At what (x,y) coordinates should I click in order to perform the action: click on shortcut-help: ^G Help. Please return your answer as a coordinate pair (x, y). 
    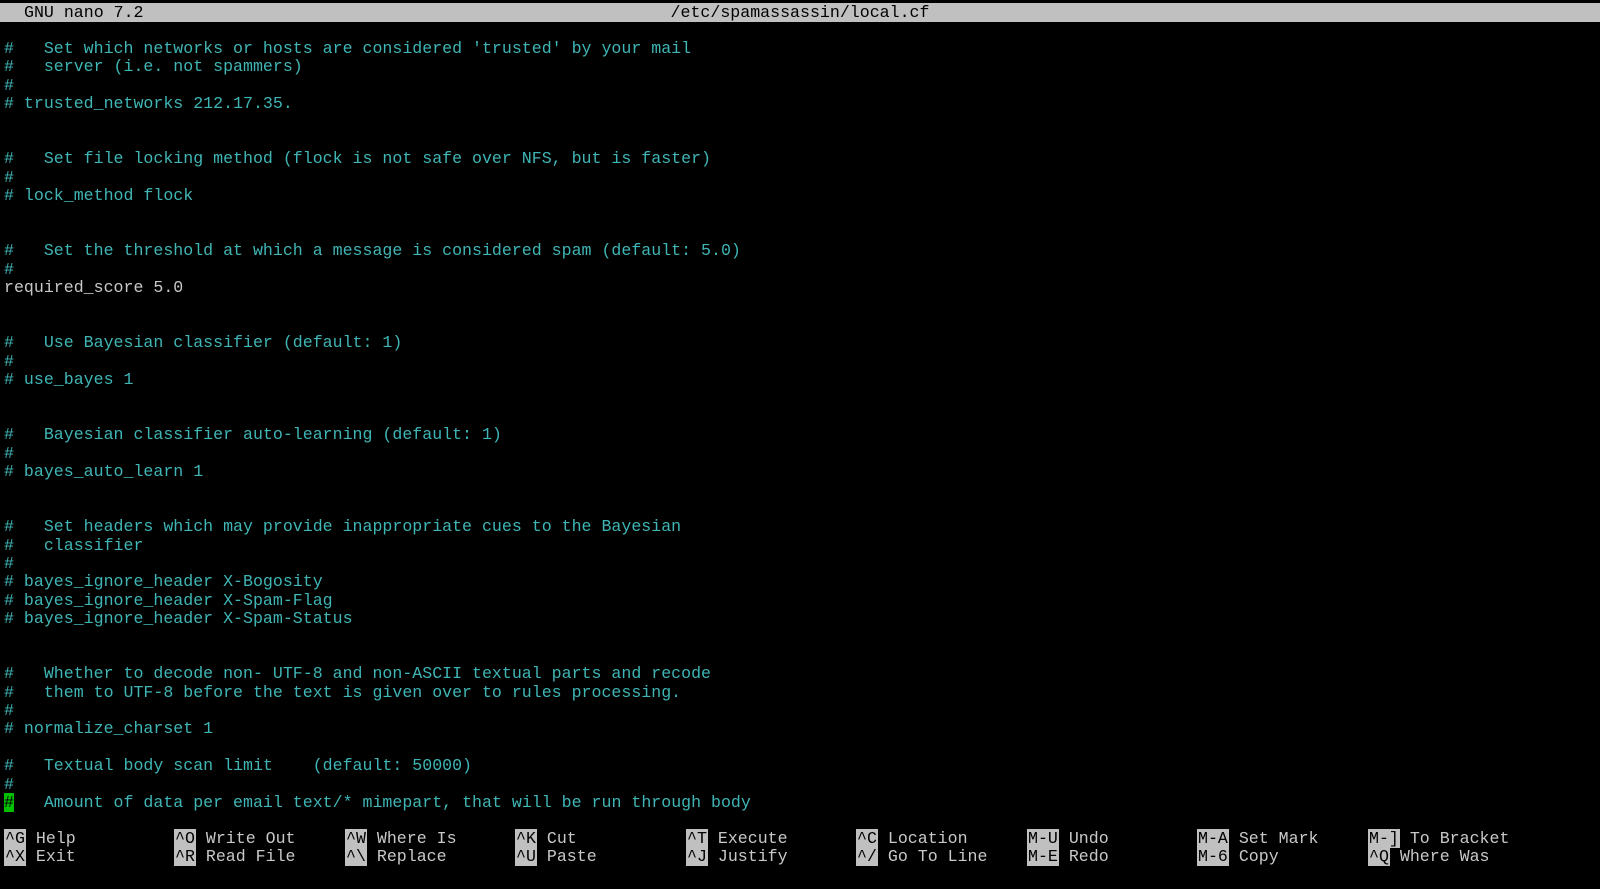
    Looking at the image, I should click on (40, 838).